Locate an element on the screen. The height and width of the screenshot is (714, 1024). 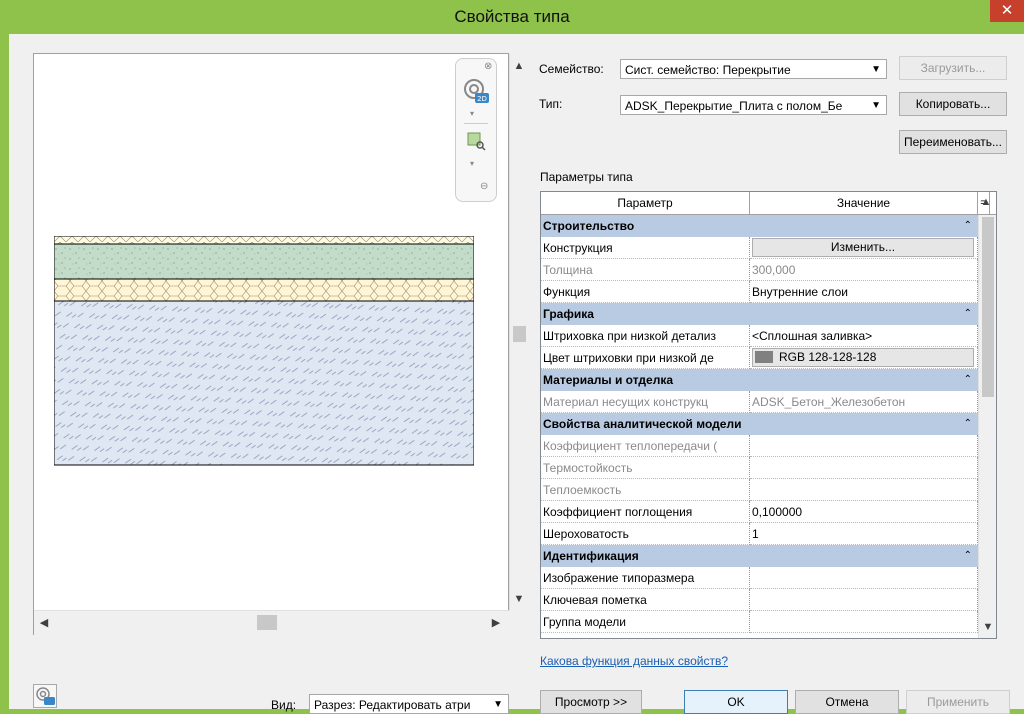
column-header-value: Значение is located at coordinates (864, 203).